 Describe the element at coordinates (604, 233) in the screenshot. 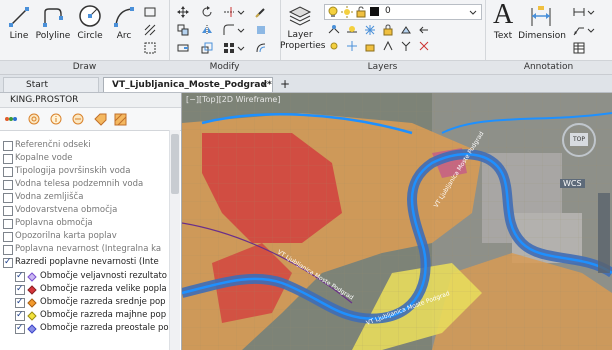

I see `navigation-bar` at that location.